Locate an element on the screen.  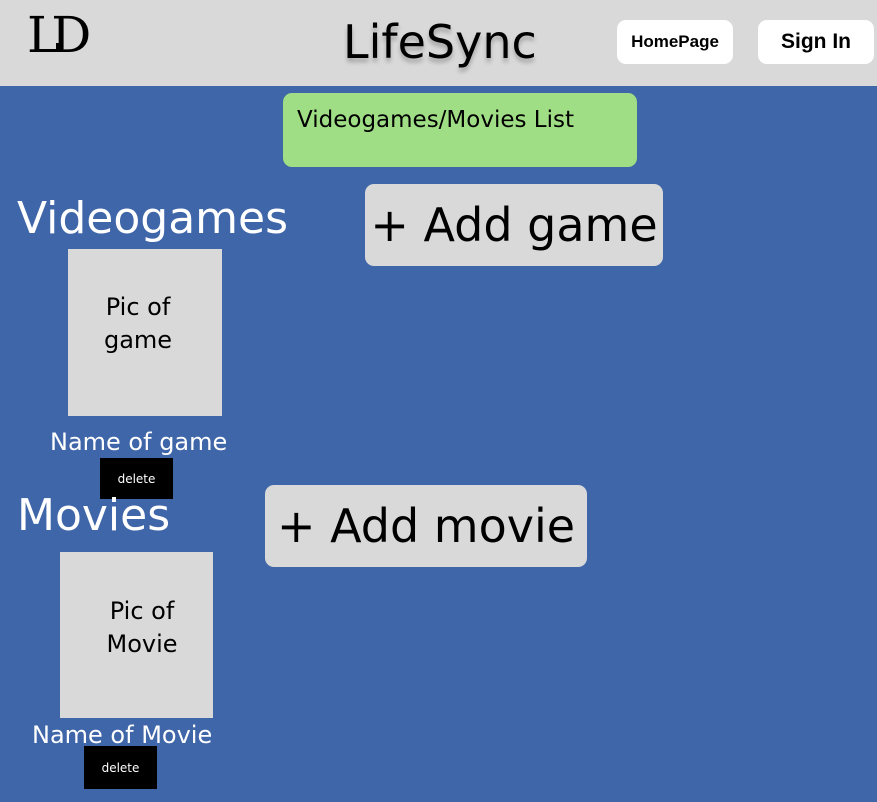
list-title-banner: Videogames/Movies List is located at coordinates (460, 130).